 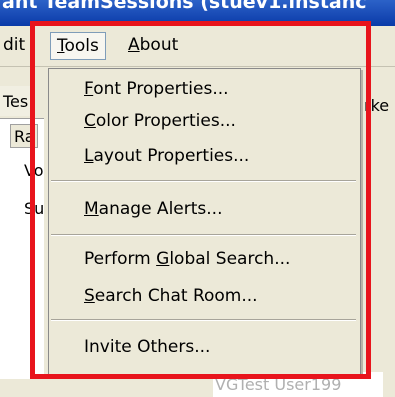 I want to click on right-fragment: rke, so click(x=377, y=105).